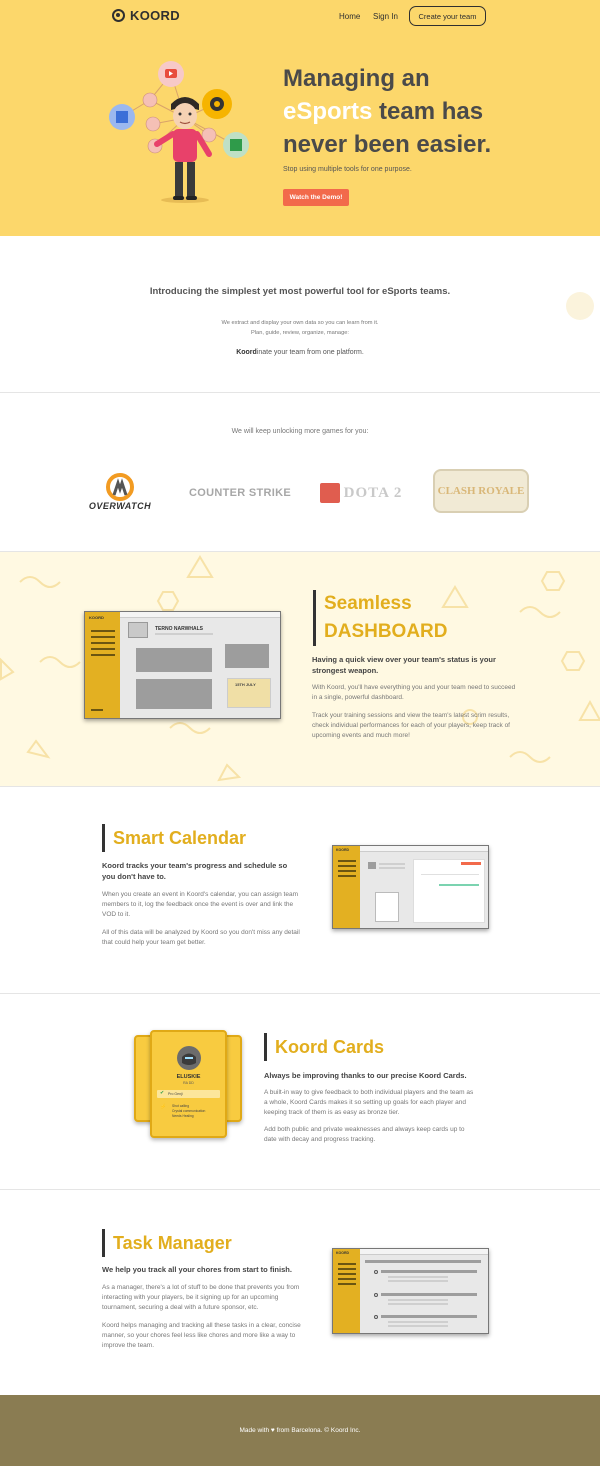  What do you see at coordinates (155, 15) in the screenshot?
I see `brand-name: KOORD` at bounding box center [155, 15].